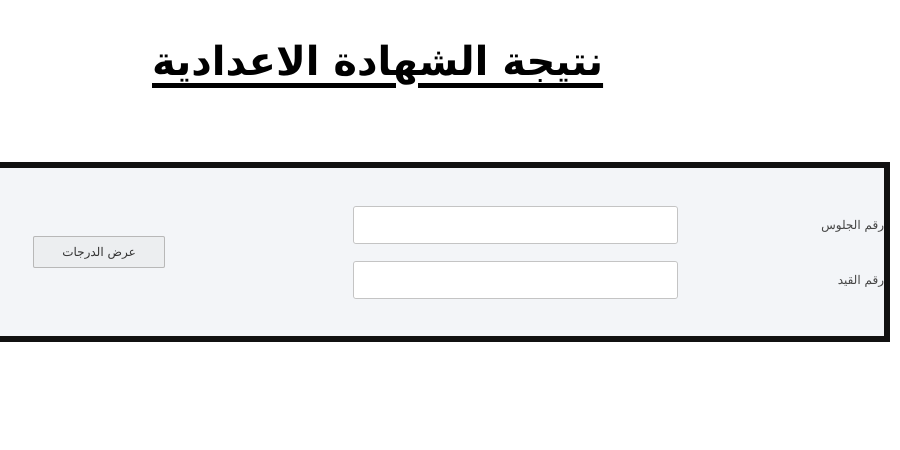  I want to click on field-label: رقم القيد, so click(860, 279).